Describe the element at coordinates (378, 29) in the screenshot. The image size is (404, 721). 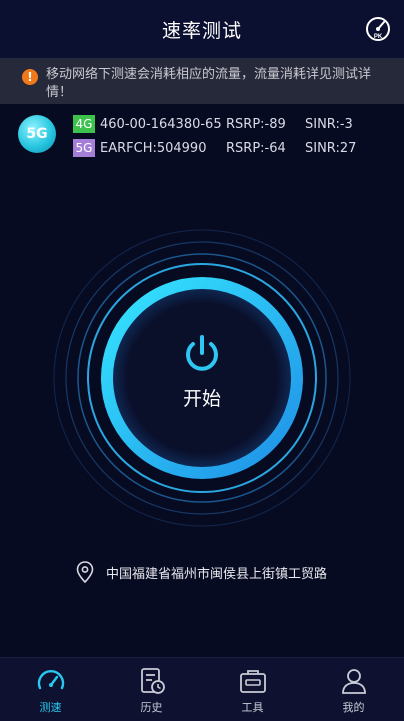
I see `pk-speedometer-icon: PK` at that location.